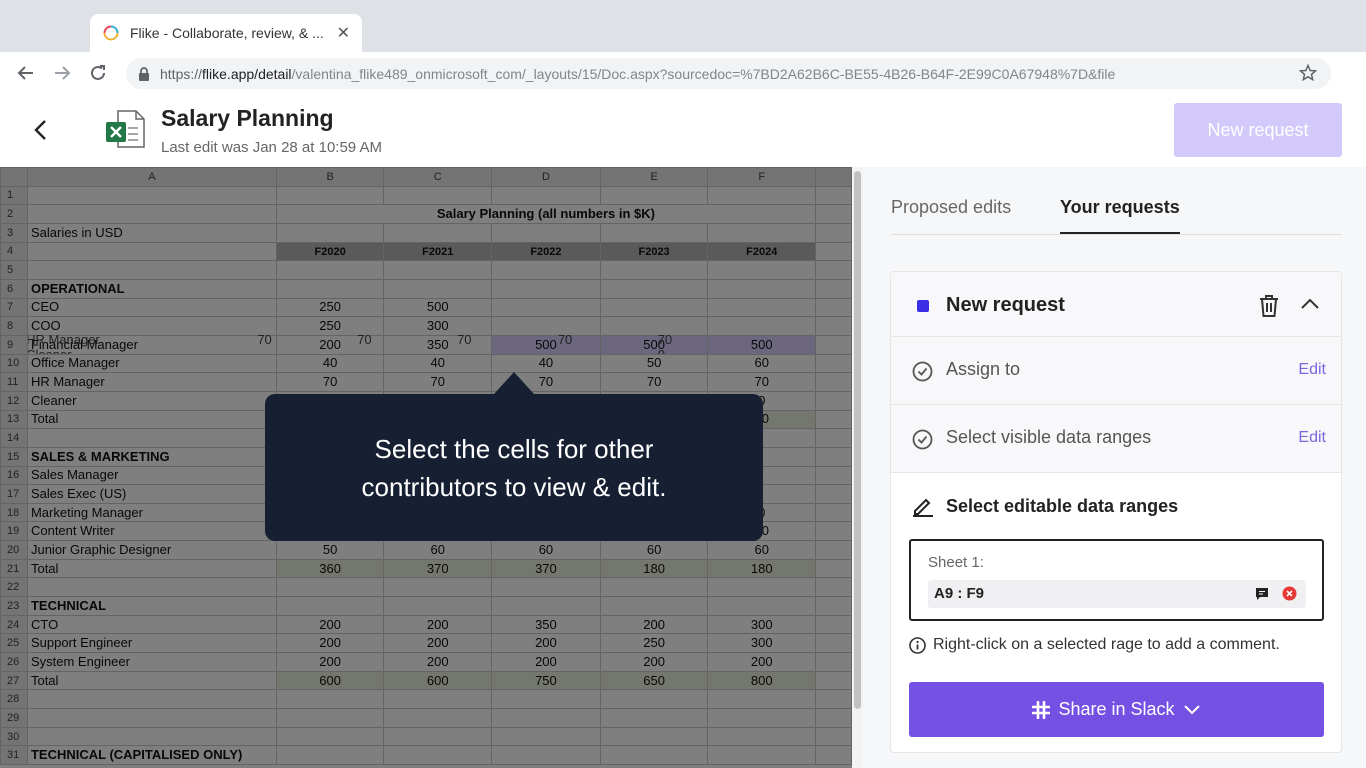 Image resolution: width=1366 pixels, height=768 pixels. I want to click on chevron-down-icon, so click(1192, 710).